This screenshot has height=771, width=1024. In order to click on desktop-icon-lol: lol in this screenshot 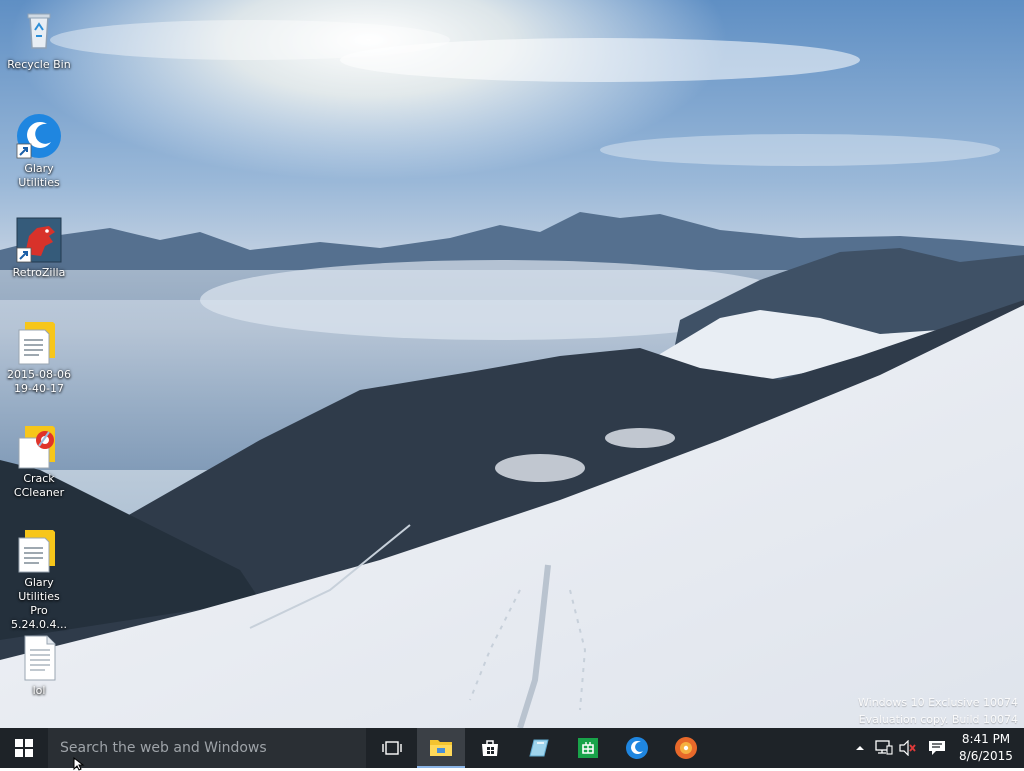, I will do `click(39, 666)`.